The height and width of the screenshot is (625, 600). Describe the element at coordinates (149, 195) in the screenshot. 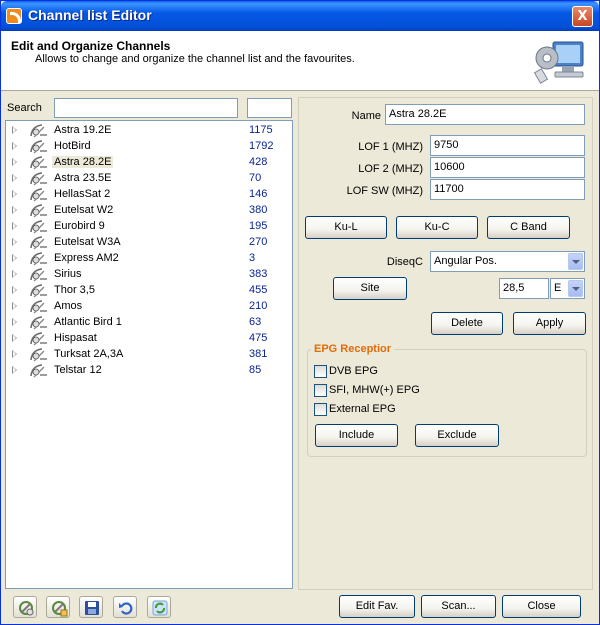

I see `satellite-row: HellasSat 2 146` at that location.